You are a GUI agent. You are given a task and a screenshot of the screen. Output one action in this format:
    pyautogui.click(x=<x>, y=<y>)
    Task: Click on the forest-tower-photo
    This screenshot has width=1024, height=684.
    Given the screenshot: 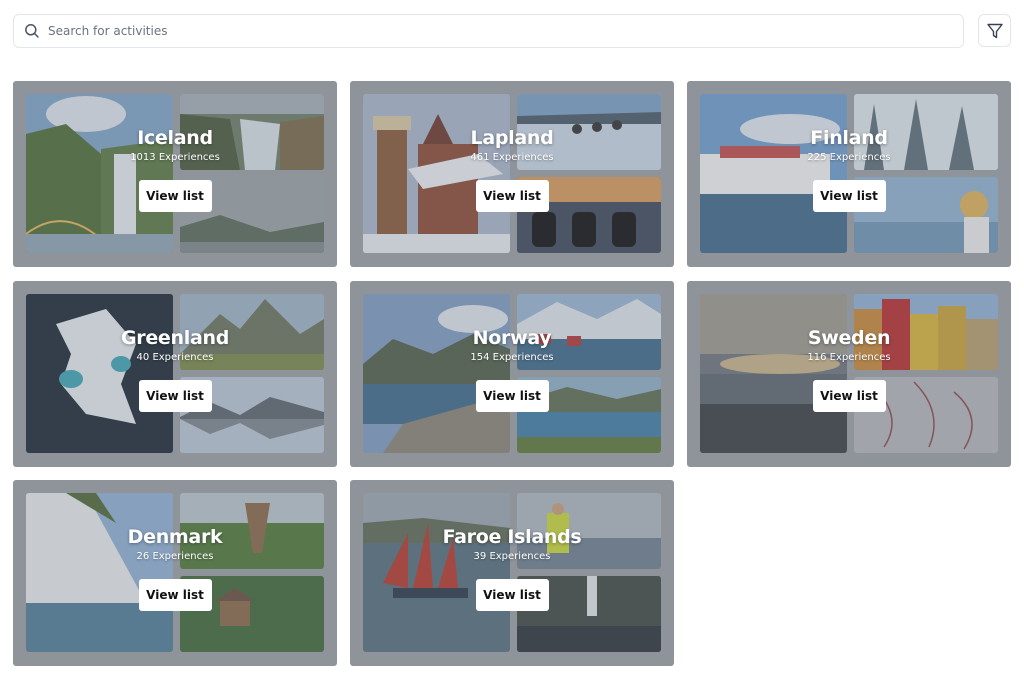 What is the action you would take?
    pyautogui.click(x=252, y=531)
    